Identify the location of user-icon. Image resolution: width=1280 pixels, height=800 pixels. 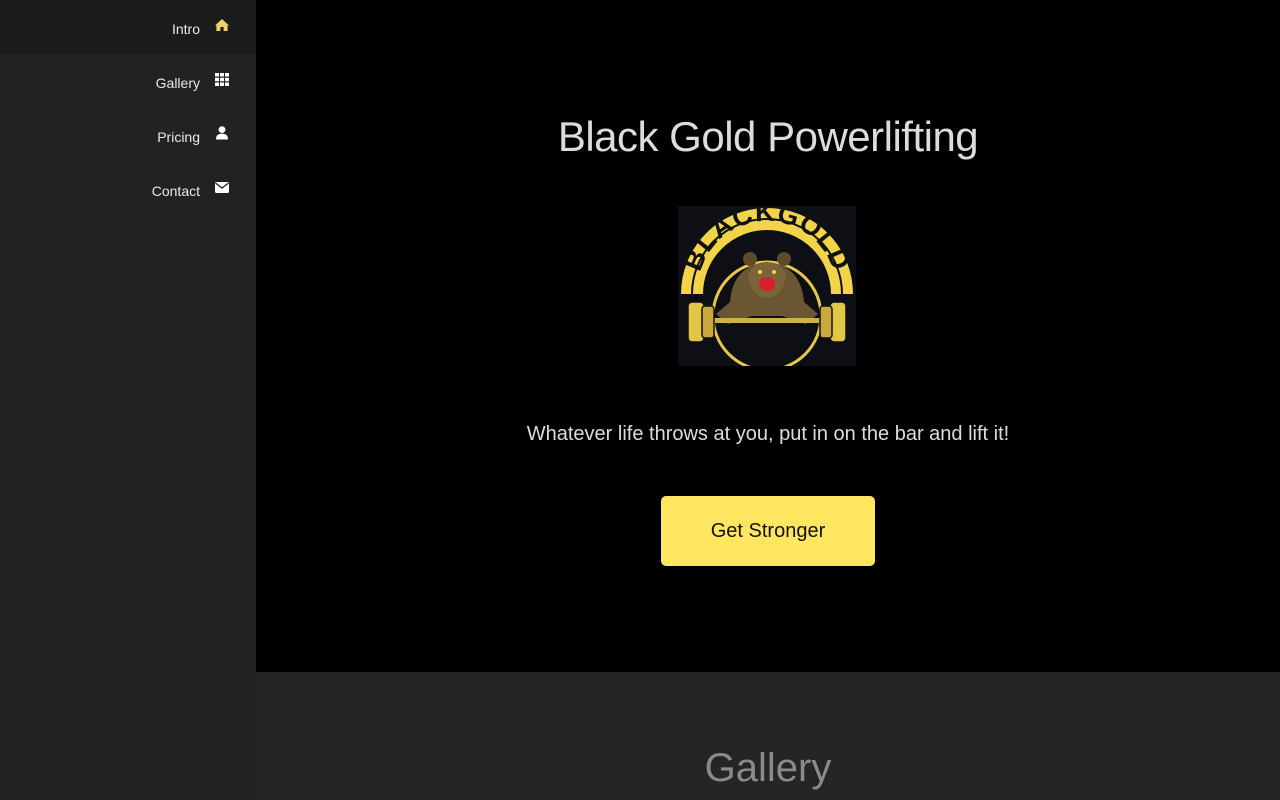
(222, 133).